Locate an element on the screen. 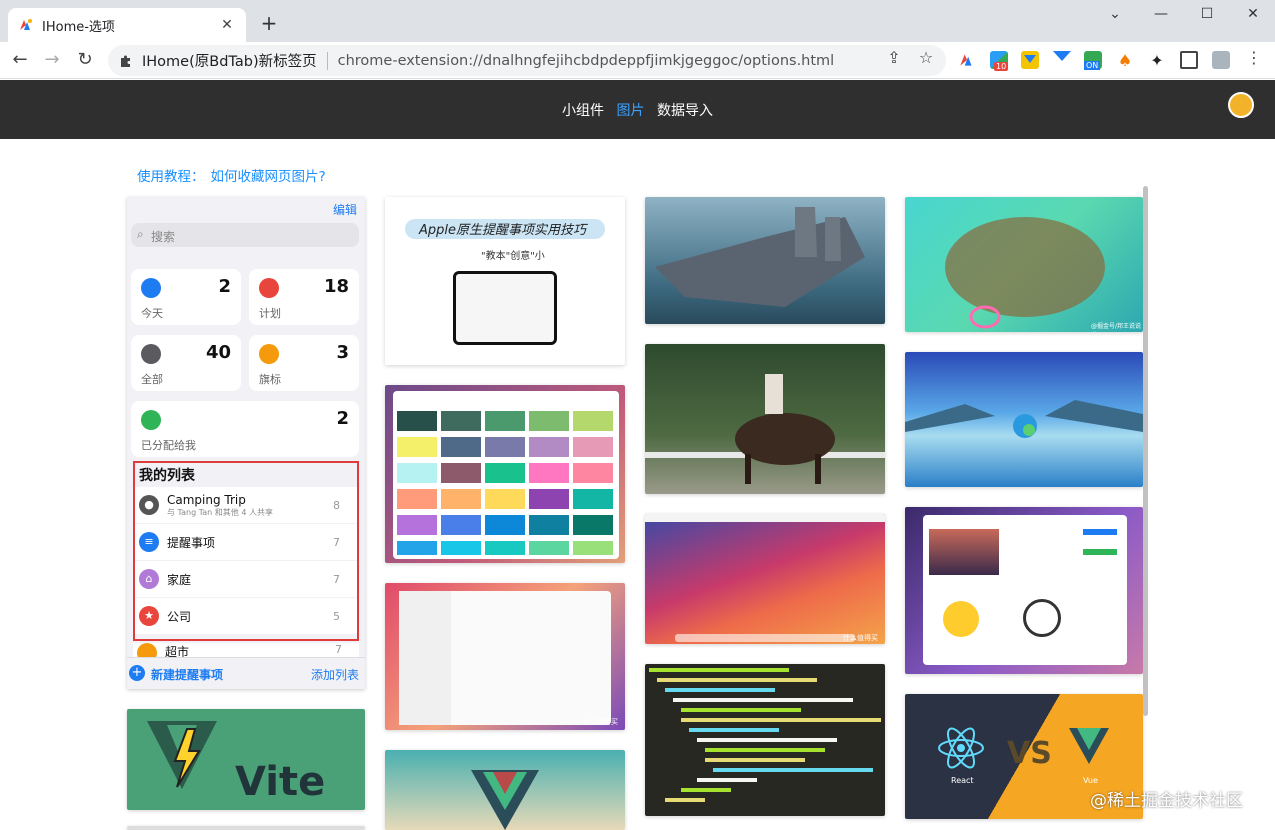  image-card-vite: Vite is located at coordinates (246, 759).